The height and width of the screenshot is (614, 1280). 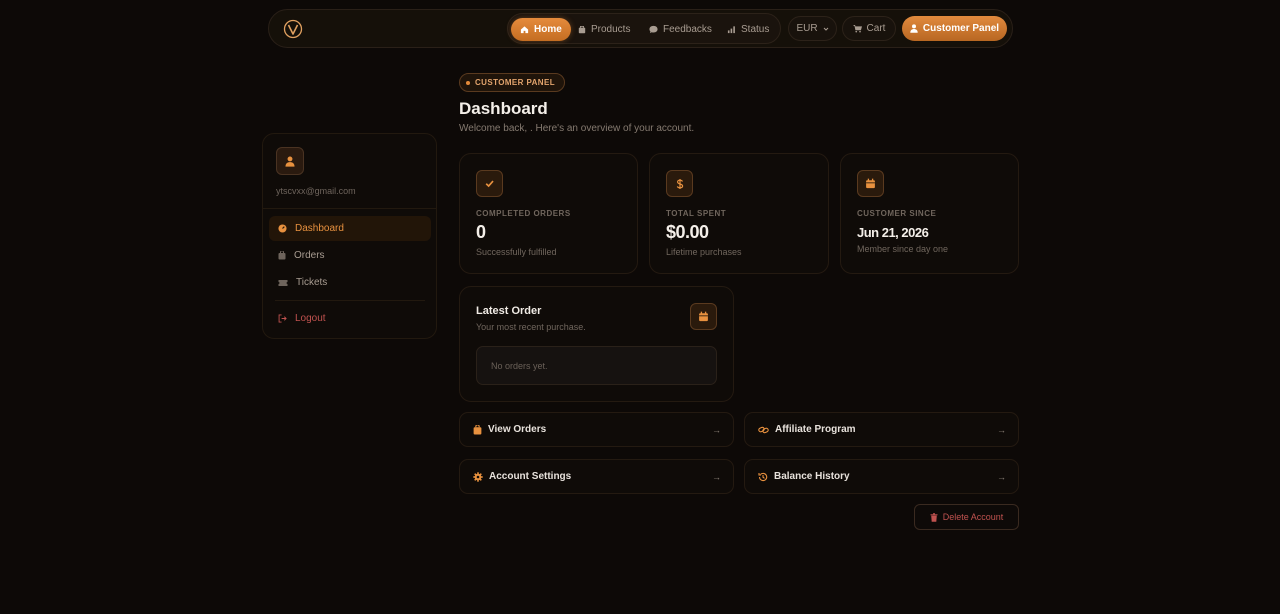 I want to click on sidebar-item-tickets: Tickets, so click(x=350, y=282).